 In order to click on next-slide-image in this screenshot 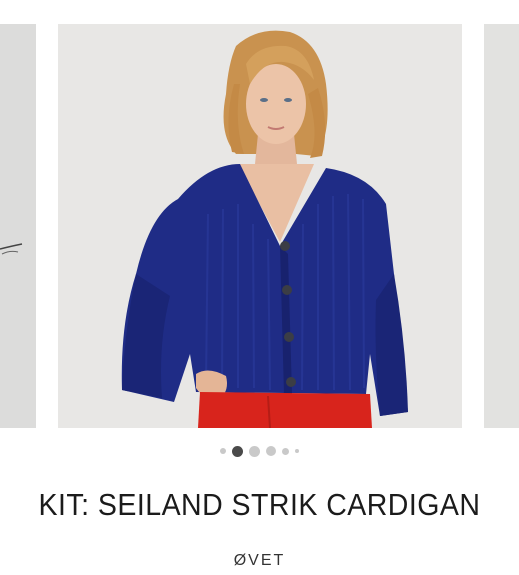, I will do `click(501, 226)`.